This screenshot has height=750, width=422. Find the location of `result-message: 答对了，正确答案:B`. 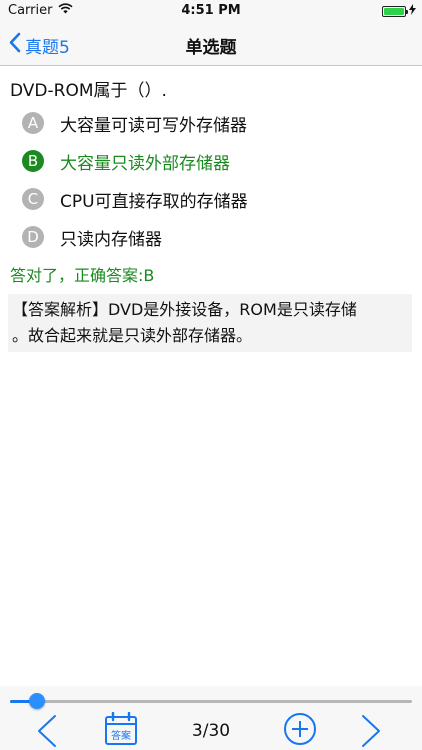

result-message: 答对了，正确答案:B is located at coordinates (82, 275).